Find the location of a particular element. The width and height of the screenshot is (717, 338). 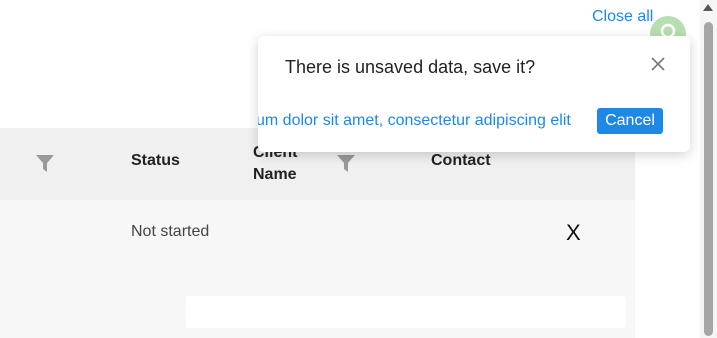

close-all-link: Close all is located at coordinates (622, 17).